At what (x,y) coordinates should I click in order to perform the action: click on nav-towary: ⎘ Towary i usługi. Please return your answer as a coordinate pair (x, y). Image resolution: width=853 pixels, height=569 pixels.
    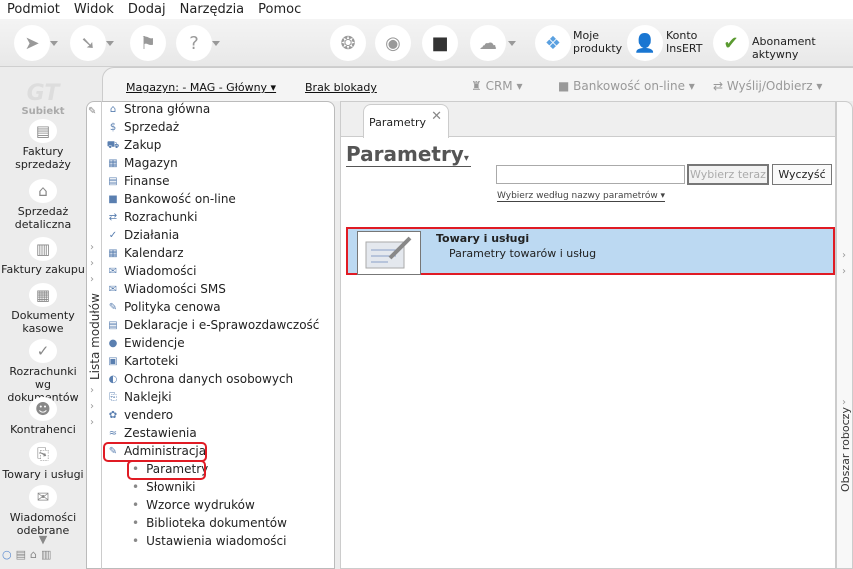
    Looking at the image, I should click on (43, 461).